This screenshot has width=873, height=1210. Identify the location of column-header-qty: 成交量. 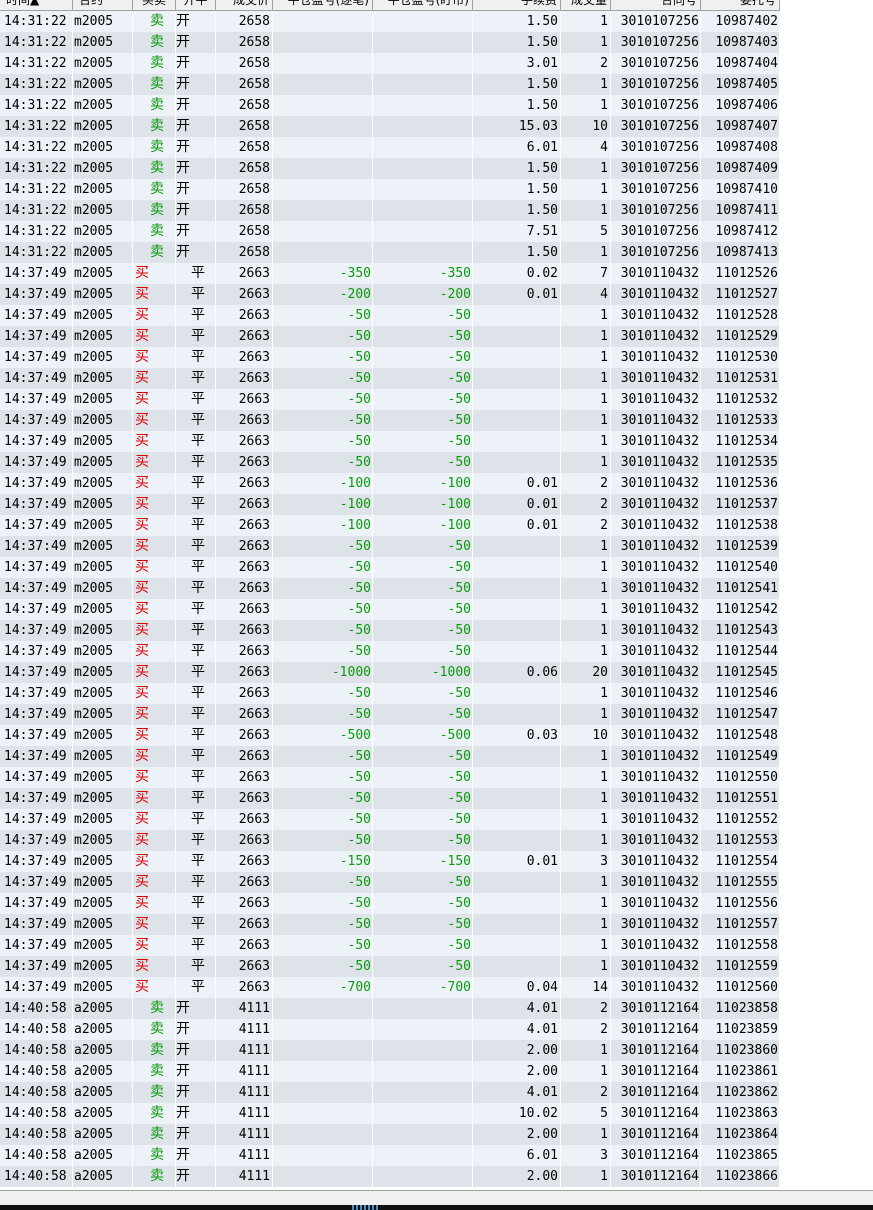
(586, 5).